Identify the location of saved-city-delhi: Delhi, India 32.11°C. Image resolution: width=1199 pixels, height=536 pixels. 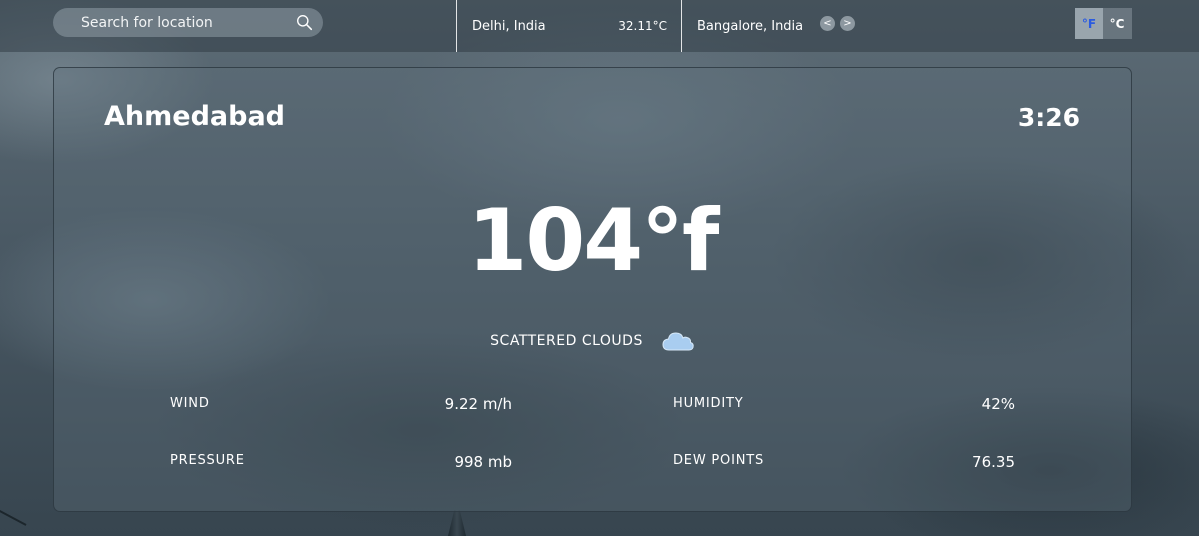
(569, 26).